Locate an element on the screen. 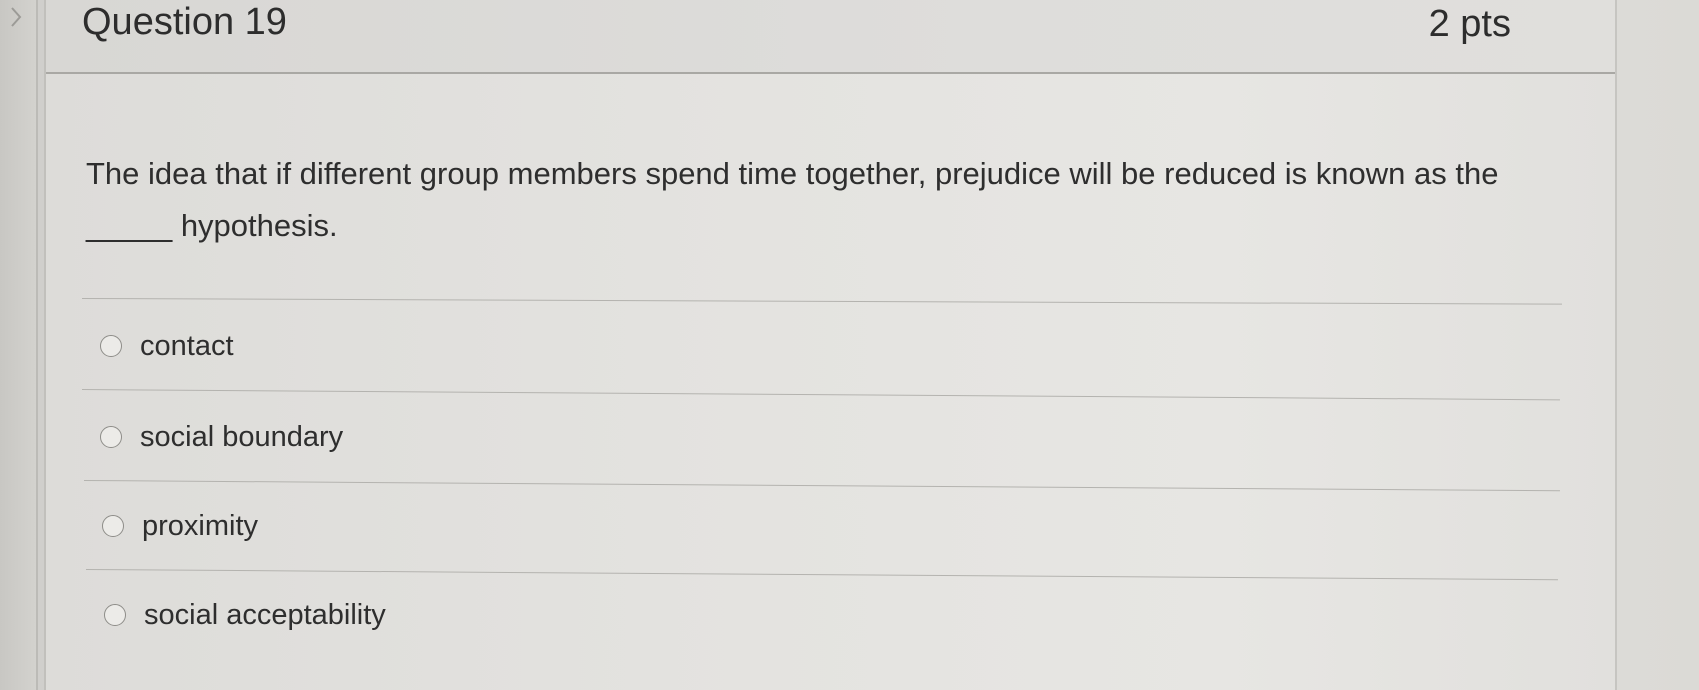  answer-option: social acceptability is located at coordinates (245, 615).